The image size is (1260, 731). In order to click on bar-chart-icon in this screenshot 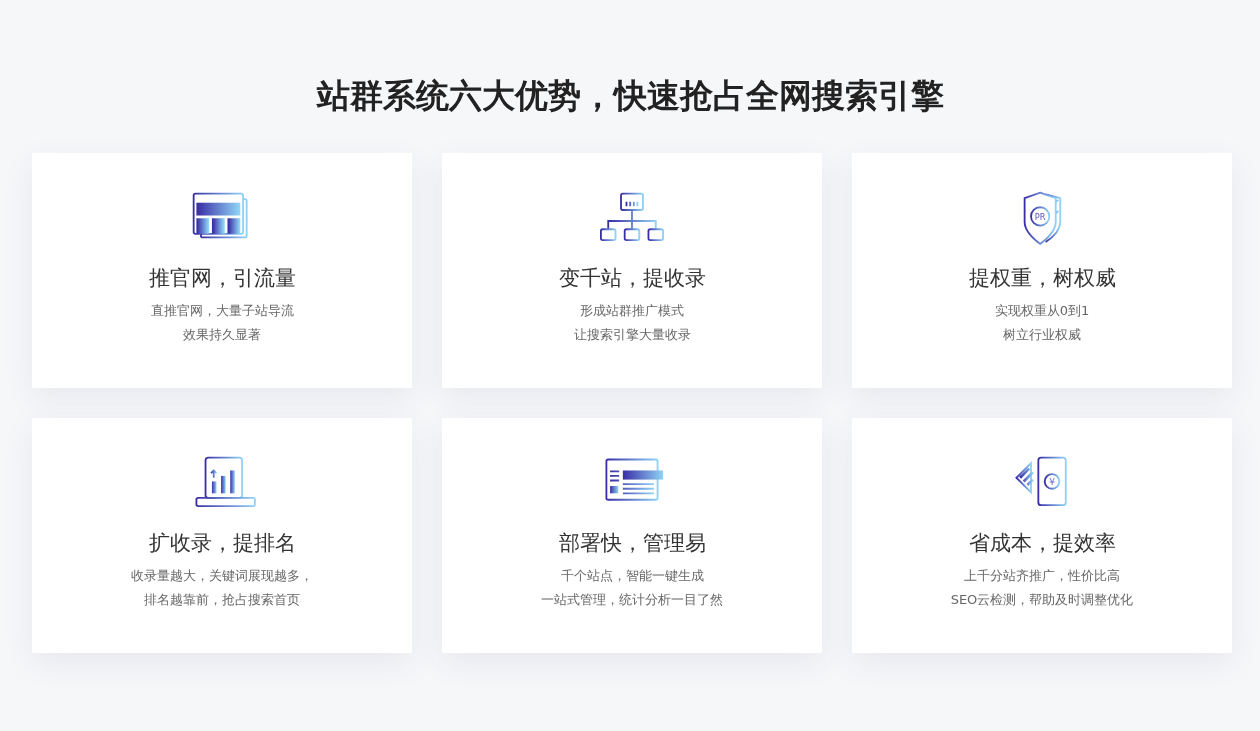, I will do `click(225, 482)`.